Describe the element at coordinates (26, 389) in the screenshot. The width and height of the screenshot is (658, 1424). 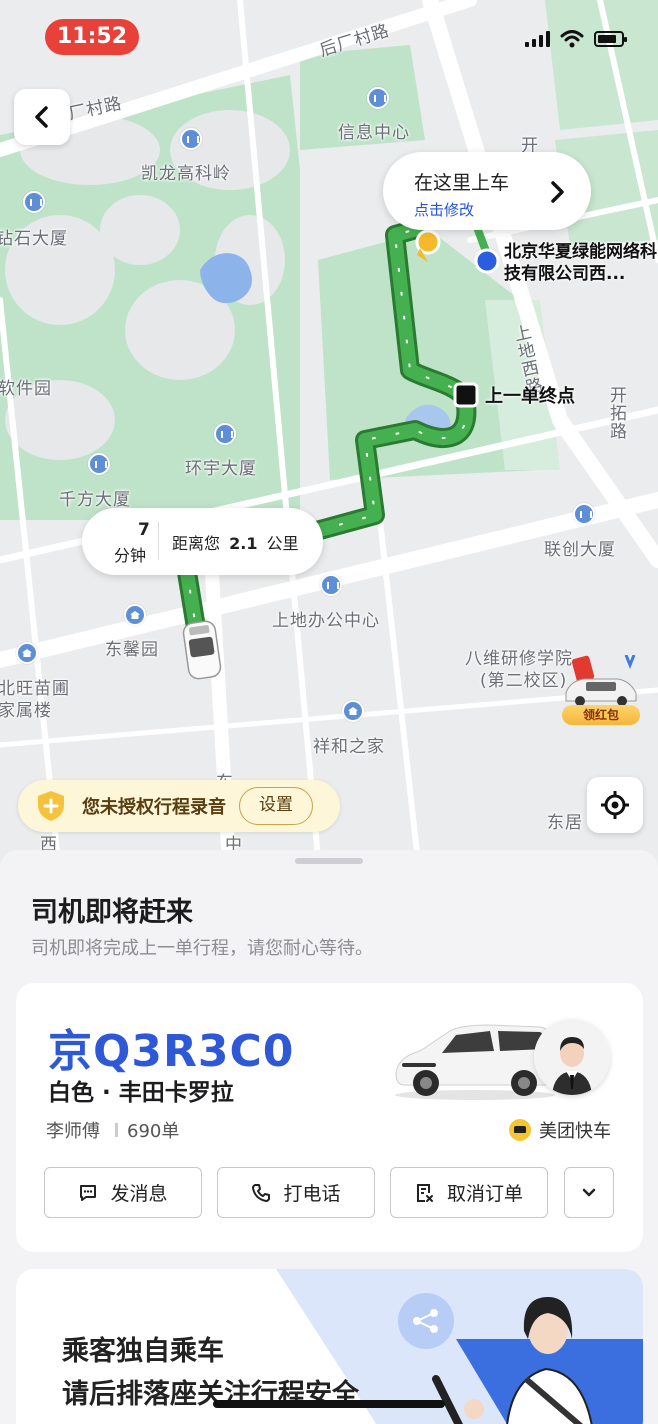
I see `map-label-poi: 软件园` at that location.